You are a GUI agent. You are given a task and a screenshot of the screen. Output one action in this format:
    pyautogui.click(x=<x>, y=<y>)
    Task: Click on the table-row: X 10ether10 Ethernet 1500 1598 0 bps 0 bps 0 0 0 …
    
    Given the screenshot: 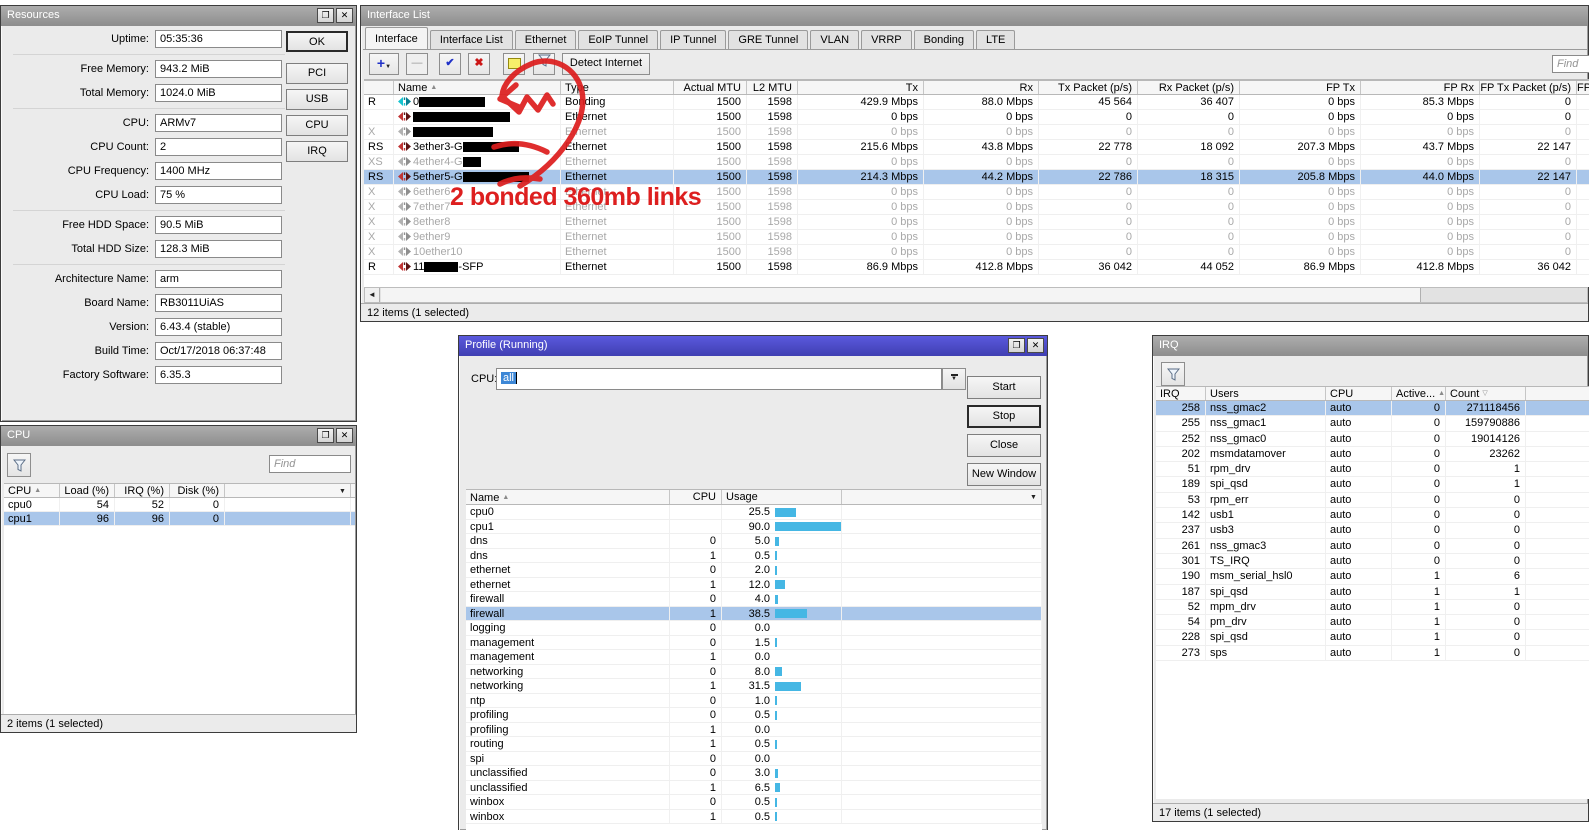 What is the action you would take?
    pyautogui.click(x=976, y=252)
    